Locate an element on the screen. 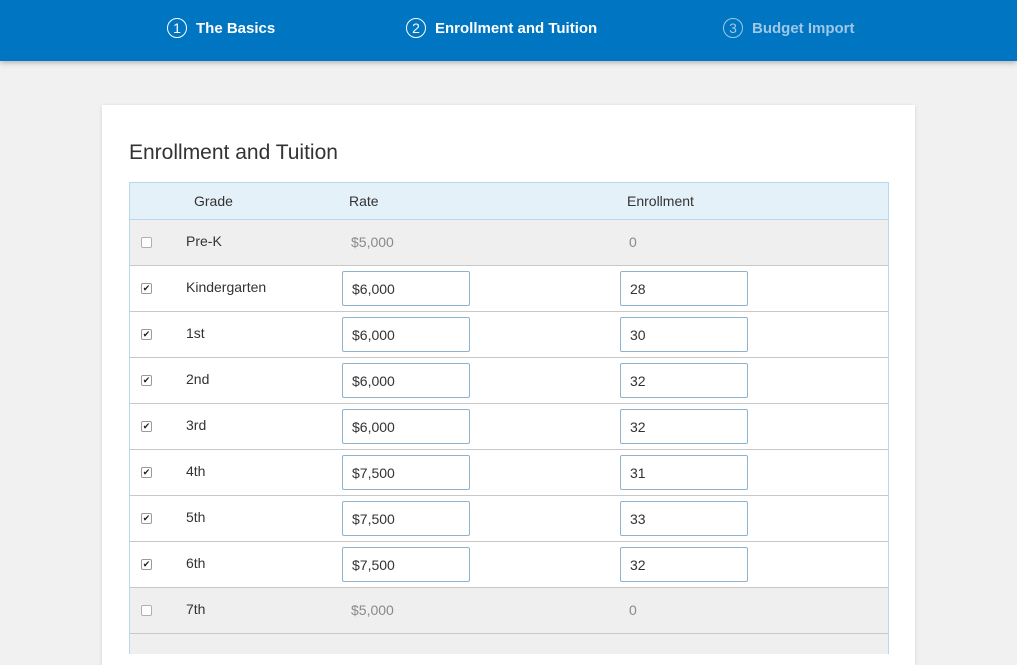 The height and width of the screenshot is (665, 1017). table-header: Grade Rate Enrollment is located at coordinates (509, 201).